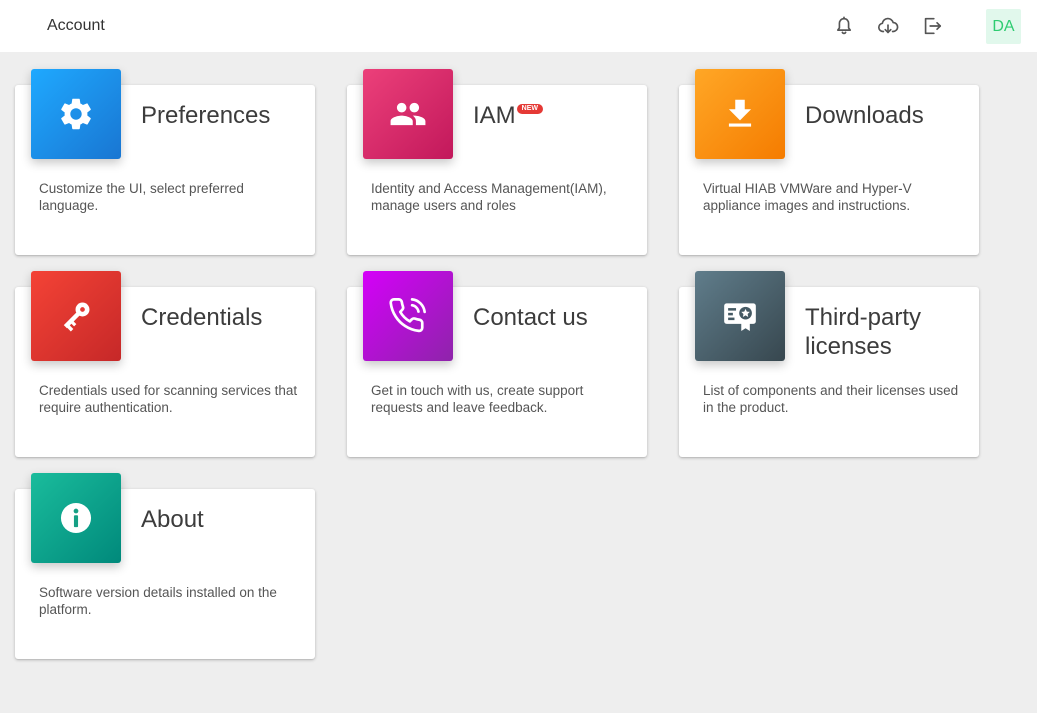 This screenshot has height=713, width=1037. Describe the element at coordinates (530, 109) in the screenshot. I see `new-badge: NEW` at that location.